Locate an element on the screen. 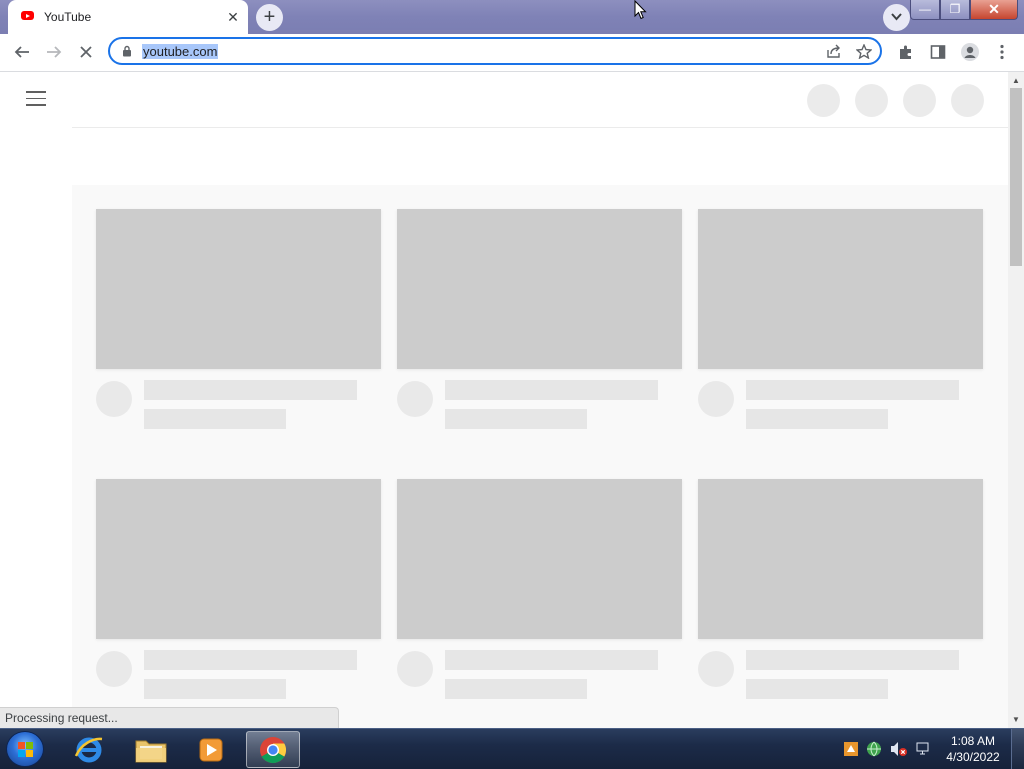 Image resolution: width=1024 pixels, height=769 pixels. internet-explorer-icon is located at coordinates (88, 749).